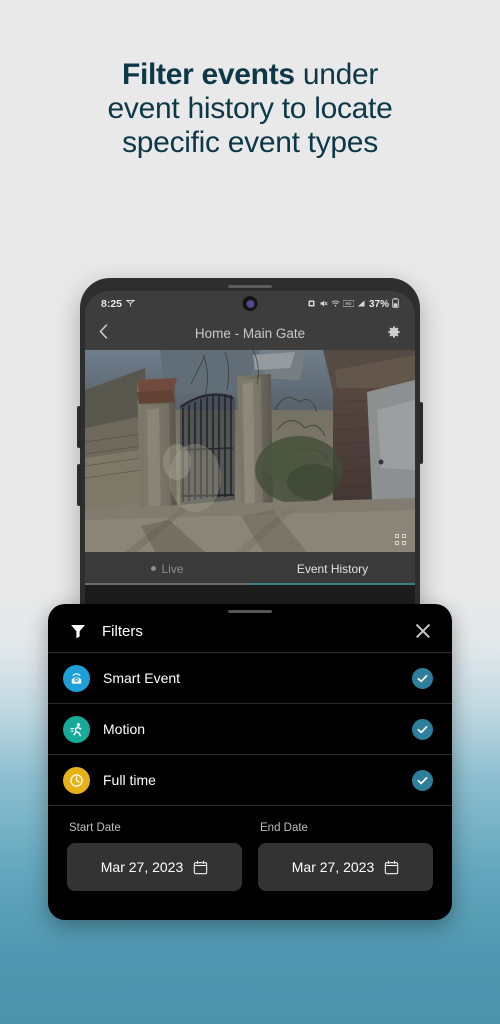 This screenshot has height=1024, width=500. I want to click on status-time: 8:25, so click(112, 304).